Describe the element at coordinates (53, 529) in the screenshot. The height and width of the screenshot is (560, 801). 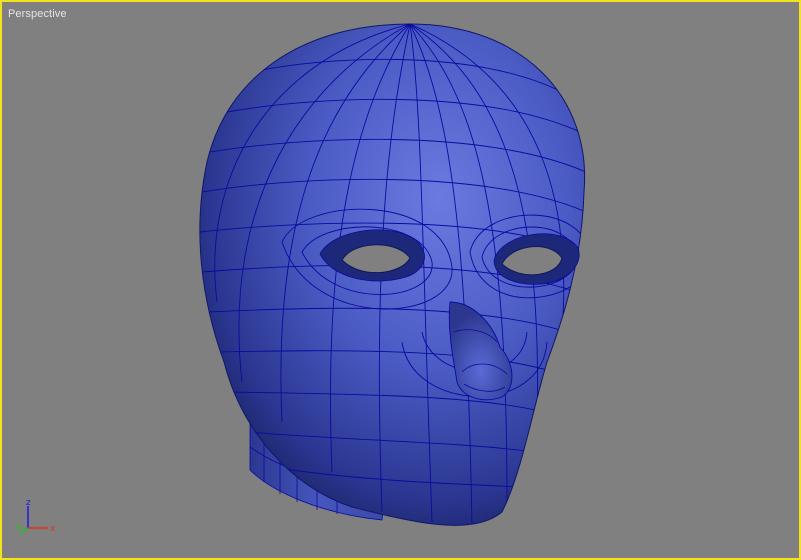
I see `x-axis-label: x` at that location.